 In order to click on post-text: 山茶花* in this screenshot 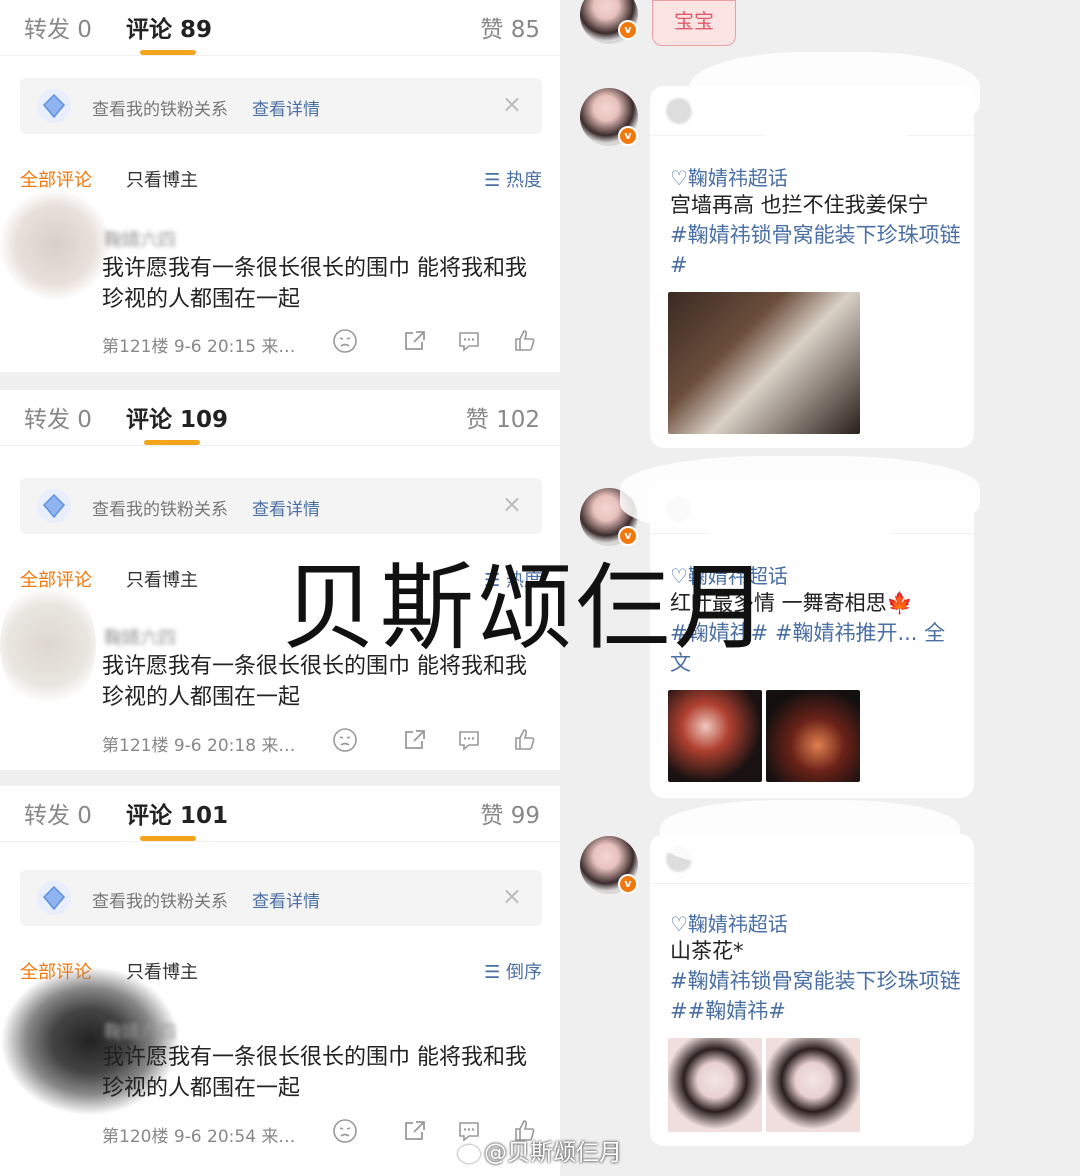, I will do `click(707, 951)`.